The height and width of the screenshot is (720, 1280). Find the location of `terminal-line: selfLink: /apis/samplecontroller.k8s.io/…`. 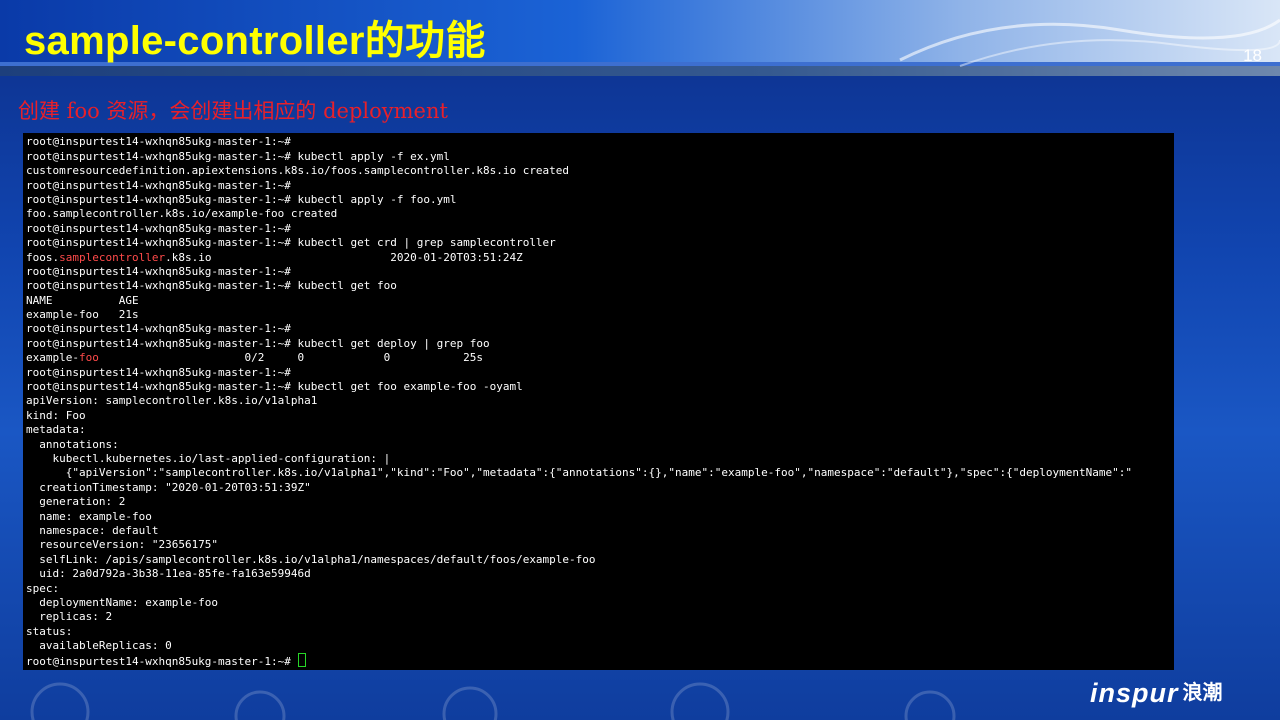

terminal-line: selfLink: /apis/samplecontroller.k8s.io/… is located at coordinates (311, 559).